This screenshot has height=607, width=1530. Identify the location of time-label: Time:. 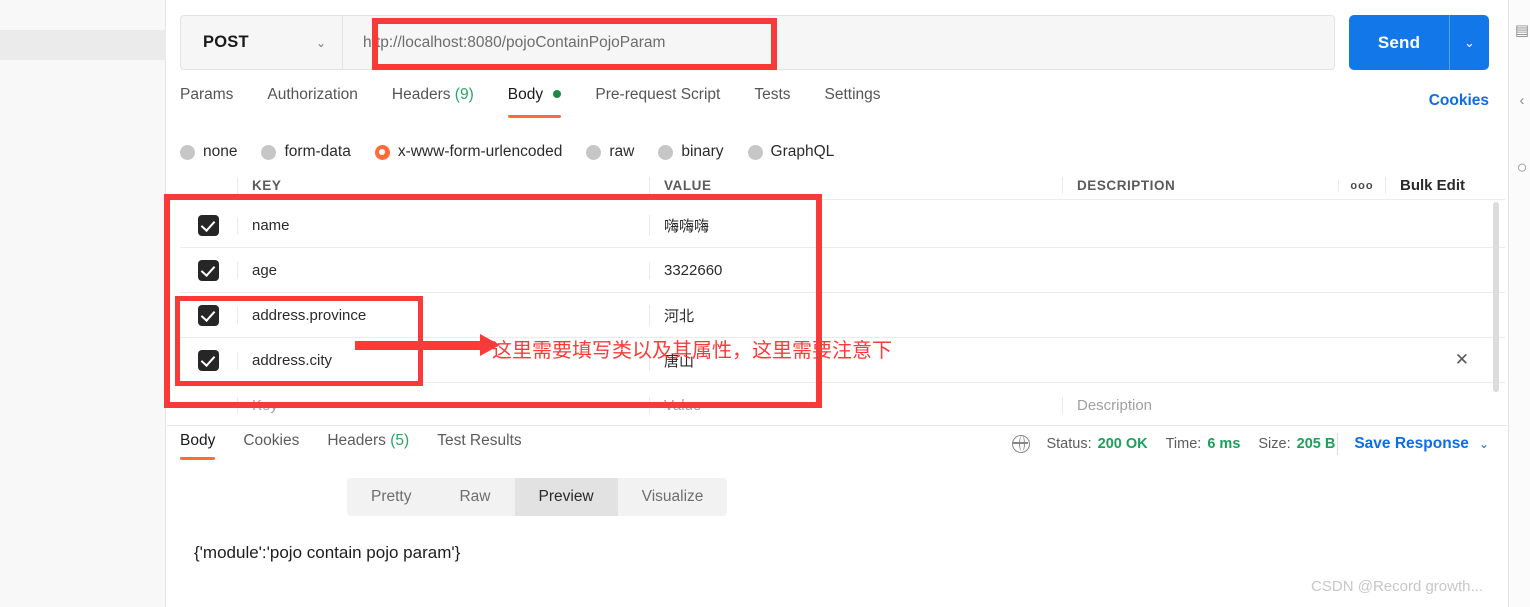
(1183, 444).